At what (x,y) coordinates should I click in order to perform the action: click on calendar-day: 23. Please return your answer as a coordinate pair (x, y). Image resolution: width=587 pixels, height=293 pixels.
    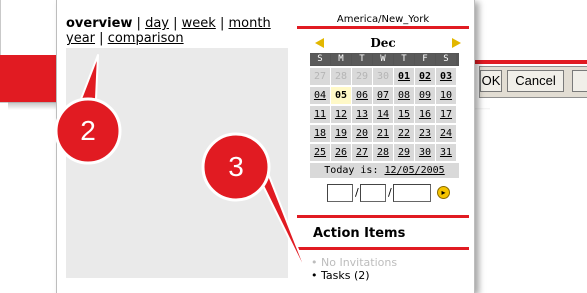
    Looking at the image, I should click on (425, 133).